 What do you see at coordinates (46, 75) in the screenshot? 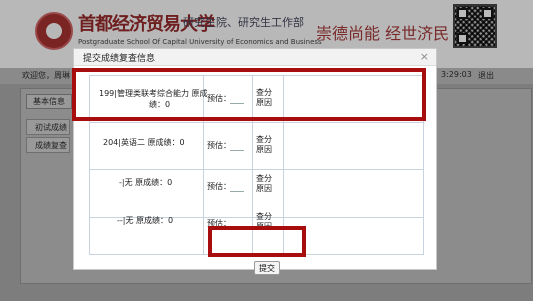
I see `welcome-text: 欢迎您，周琳` at bounding box center [46, 75].